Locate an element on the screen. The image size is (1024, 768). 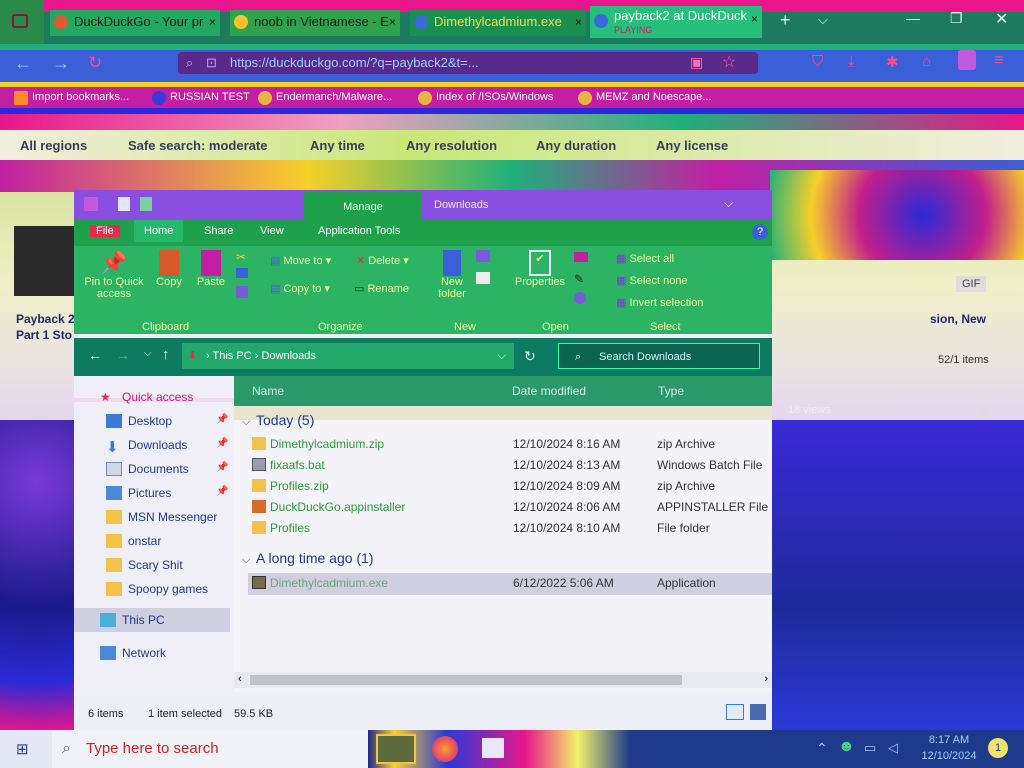
refresh-icon: ↻ is located at coordinates (530, 356).